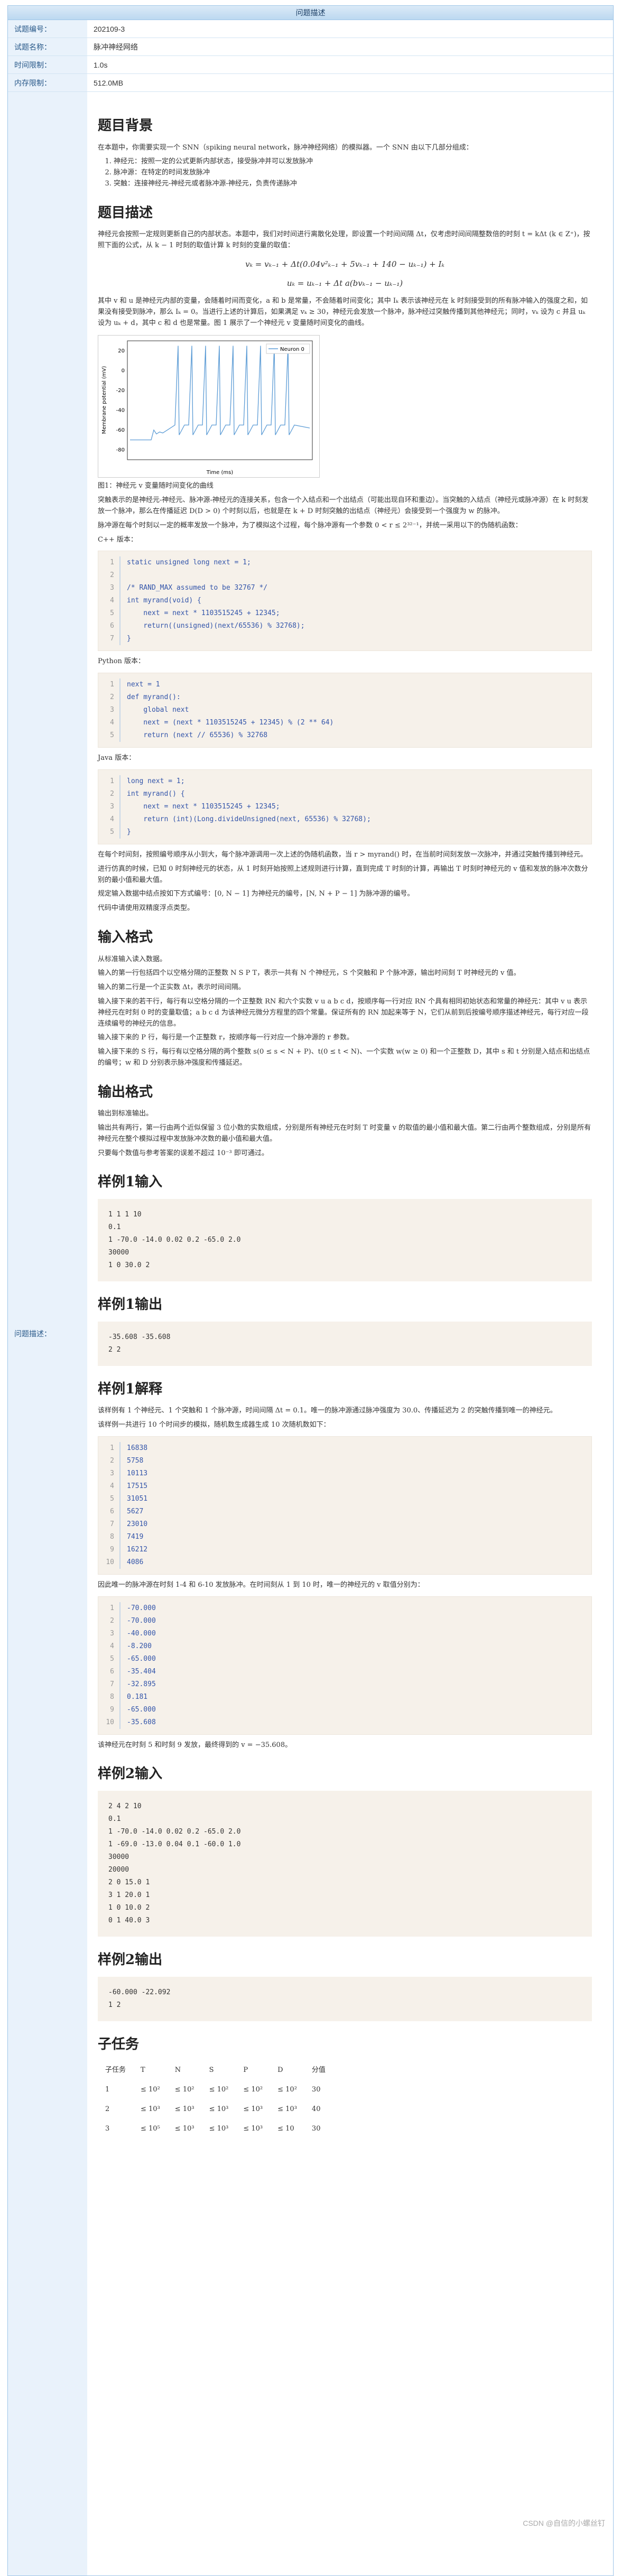 The image size is (621, 2576). I want to click on code-line: 4 int myrand(void) {, so click(345, 601).